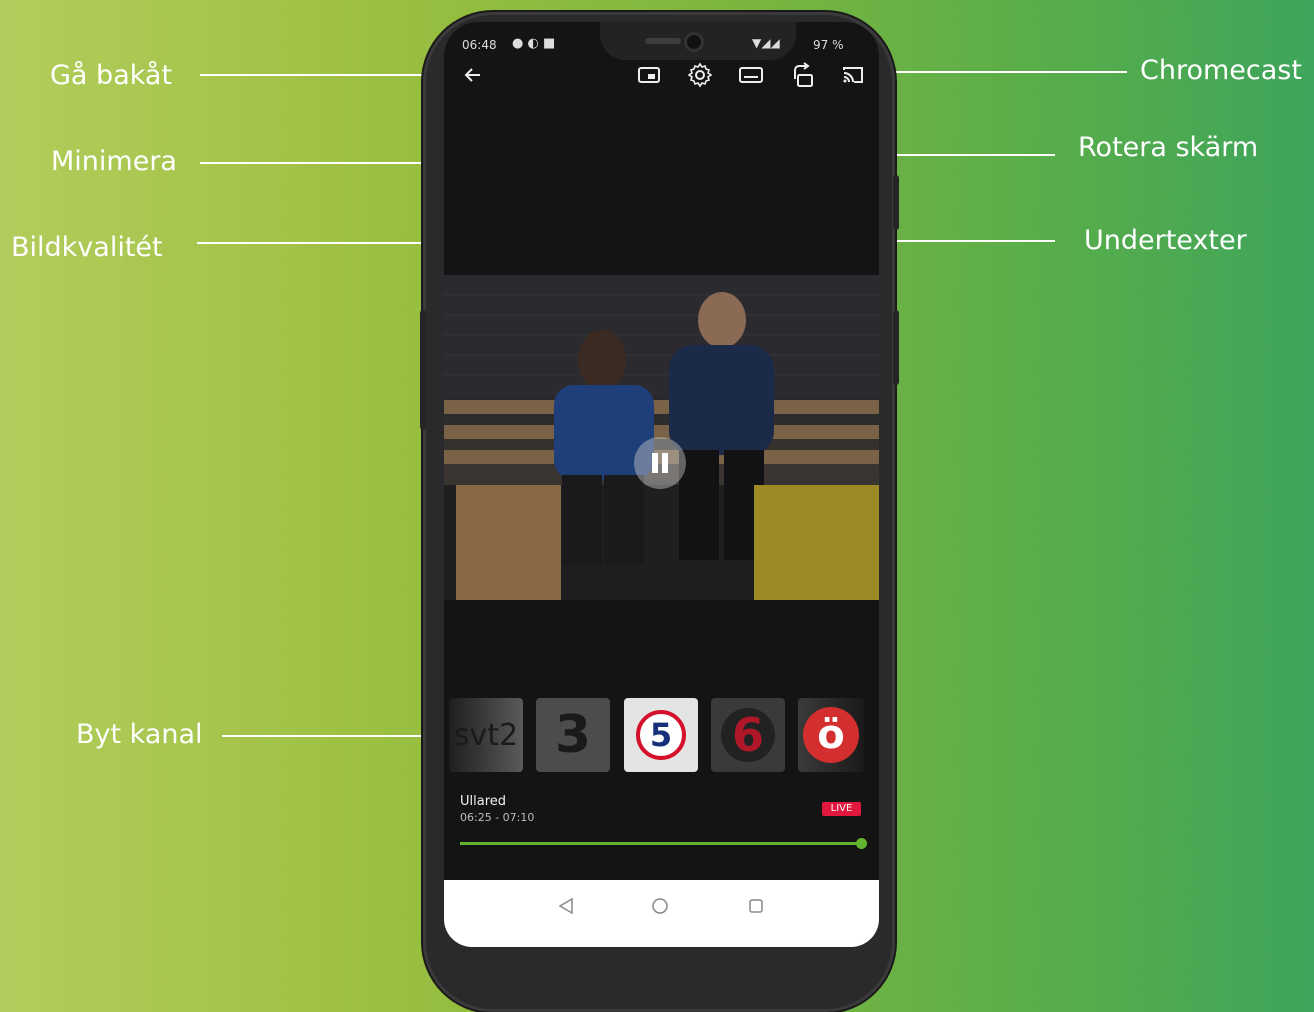 The image size is (1314, 1012). I want to click on channel-logo-tv3: 3, so click(573, 735).